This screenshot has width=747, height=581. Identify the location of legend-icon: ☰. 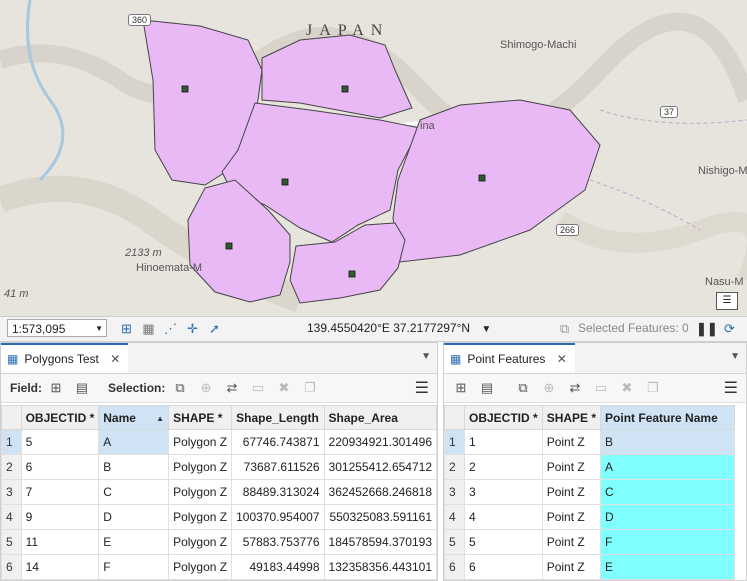
(727, 301).